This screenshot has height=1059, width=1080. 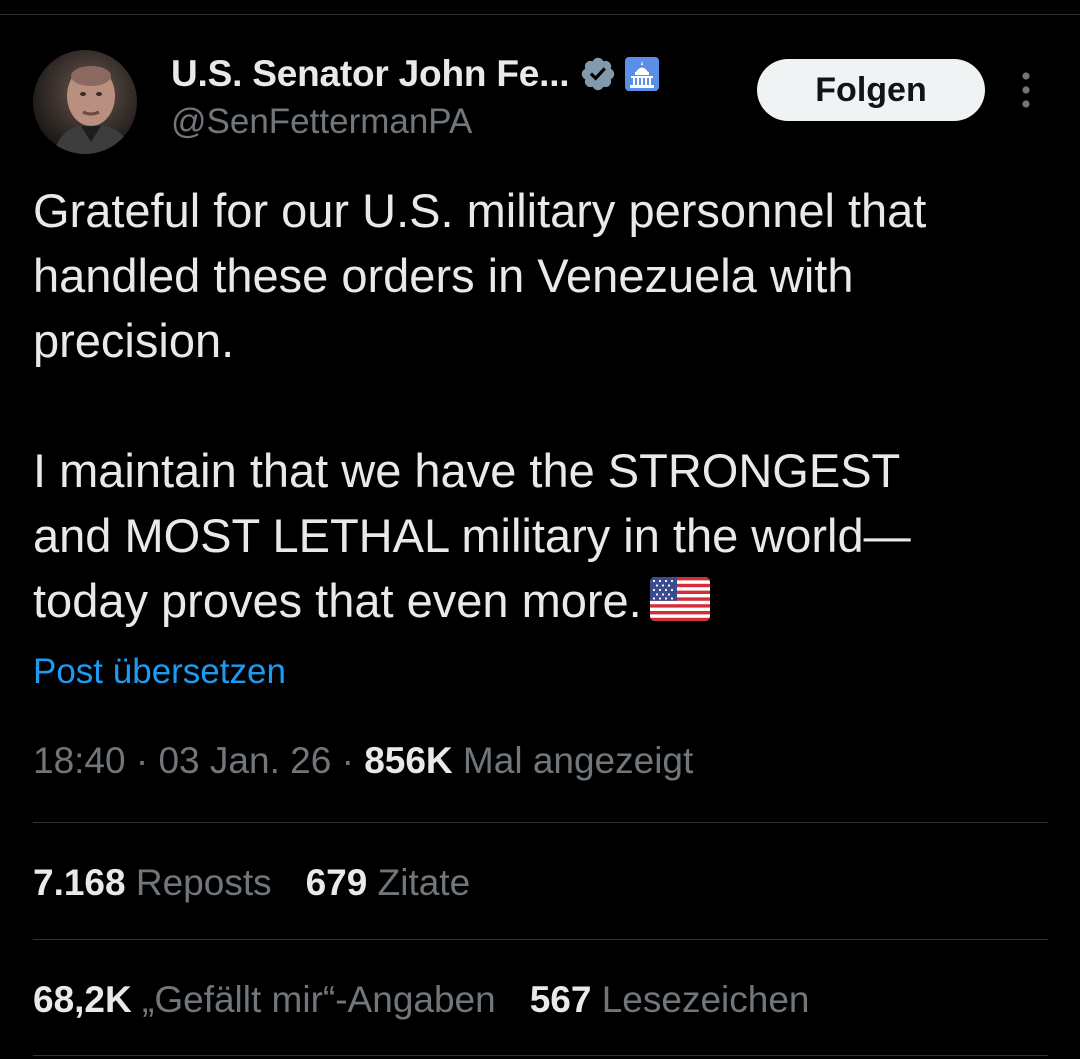 What do you see at coordinates (321, 122) in the screenshot?
I see `handle: @SenFettermanPA` at bounding box center [321, 122].